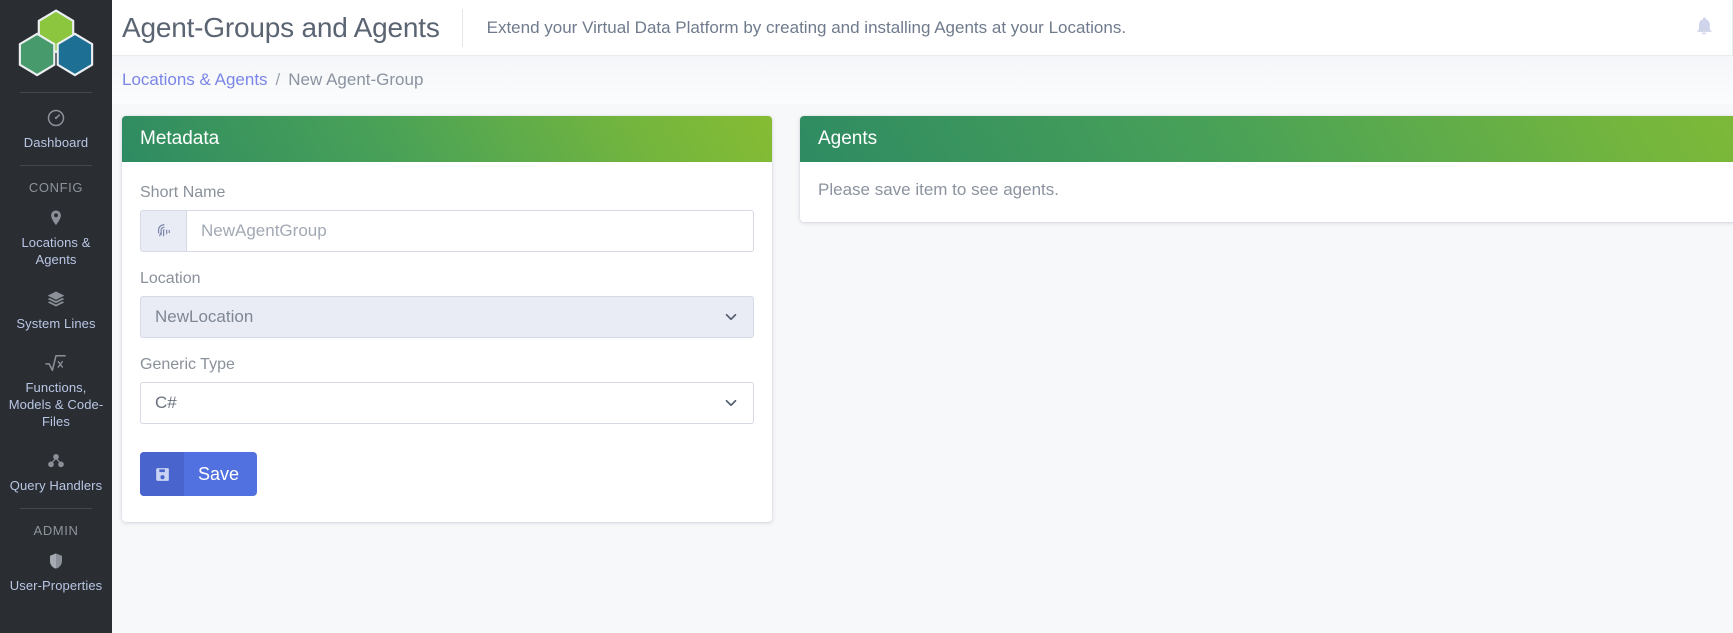 Image resolution: width=1733 pixels, height=633 pixels. I want to click on top-bar-right, so click(1704, 28).